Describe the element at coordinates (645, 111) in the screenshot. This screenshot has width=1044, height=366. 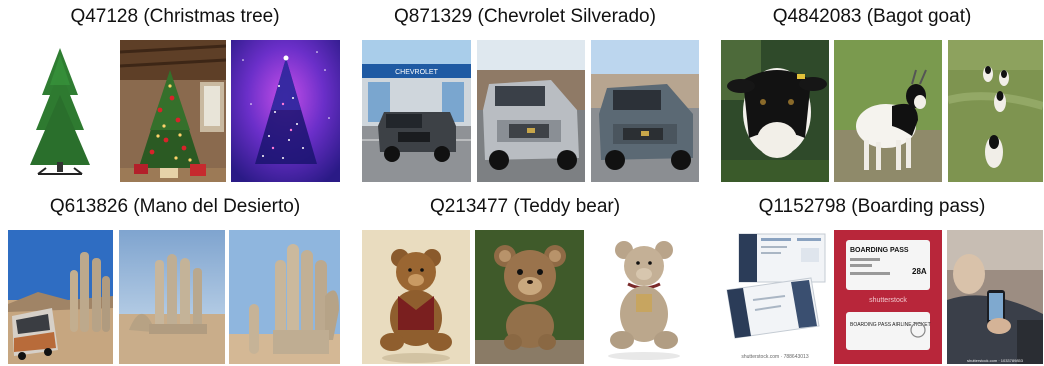
I see `chevrolet-silverado-gray-photo` at that location.